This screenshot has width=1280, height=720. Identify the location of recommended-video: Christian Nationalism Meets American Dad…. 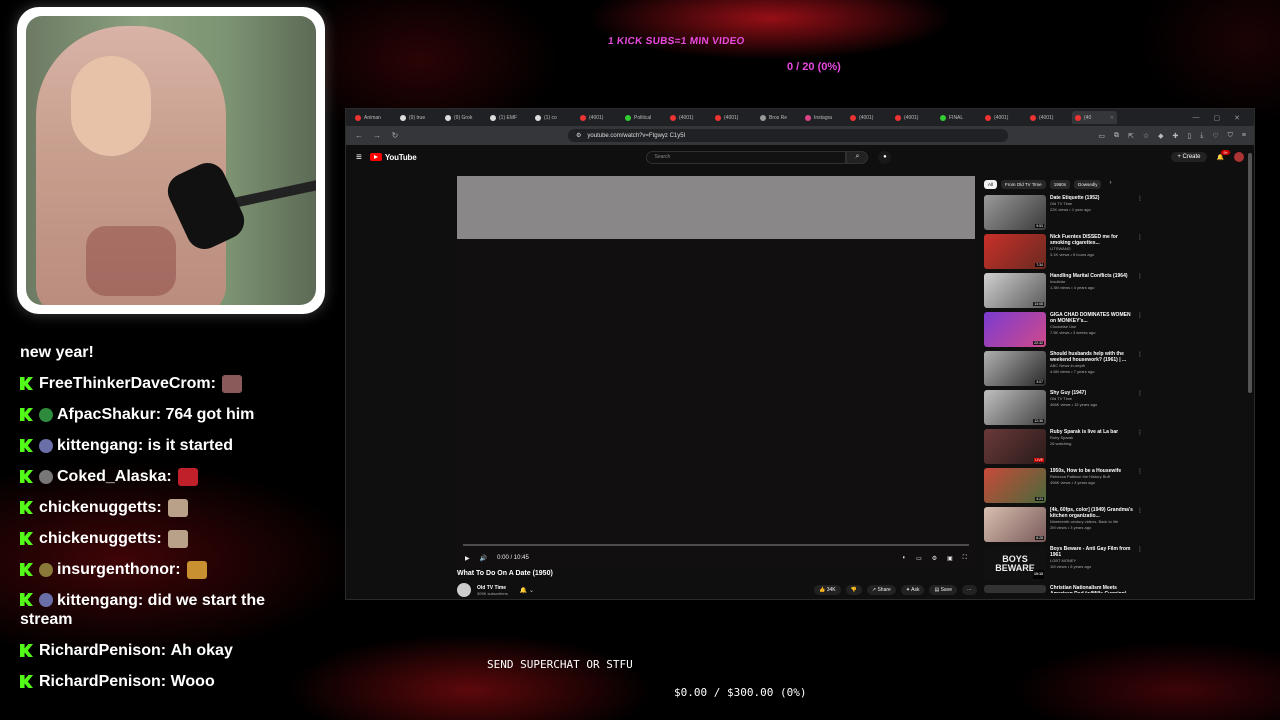
(1064, 589).